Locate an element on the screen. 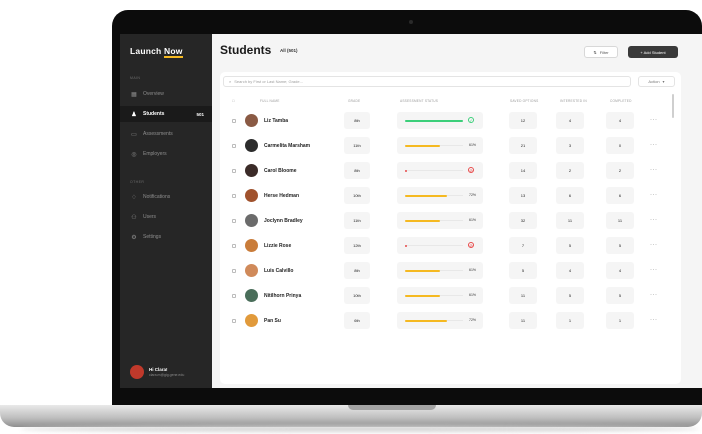 This screenshot has width=702, height=434. base-notch is located at coordinates (392, 407).